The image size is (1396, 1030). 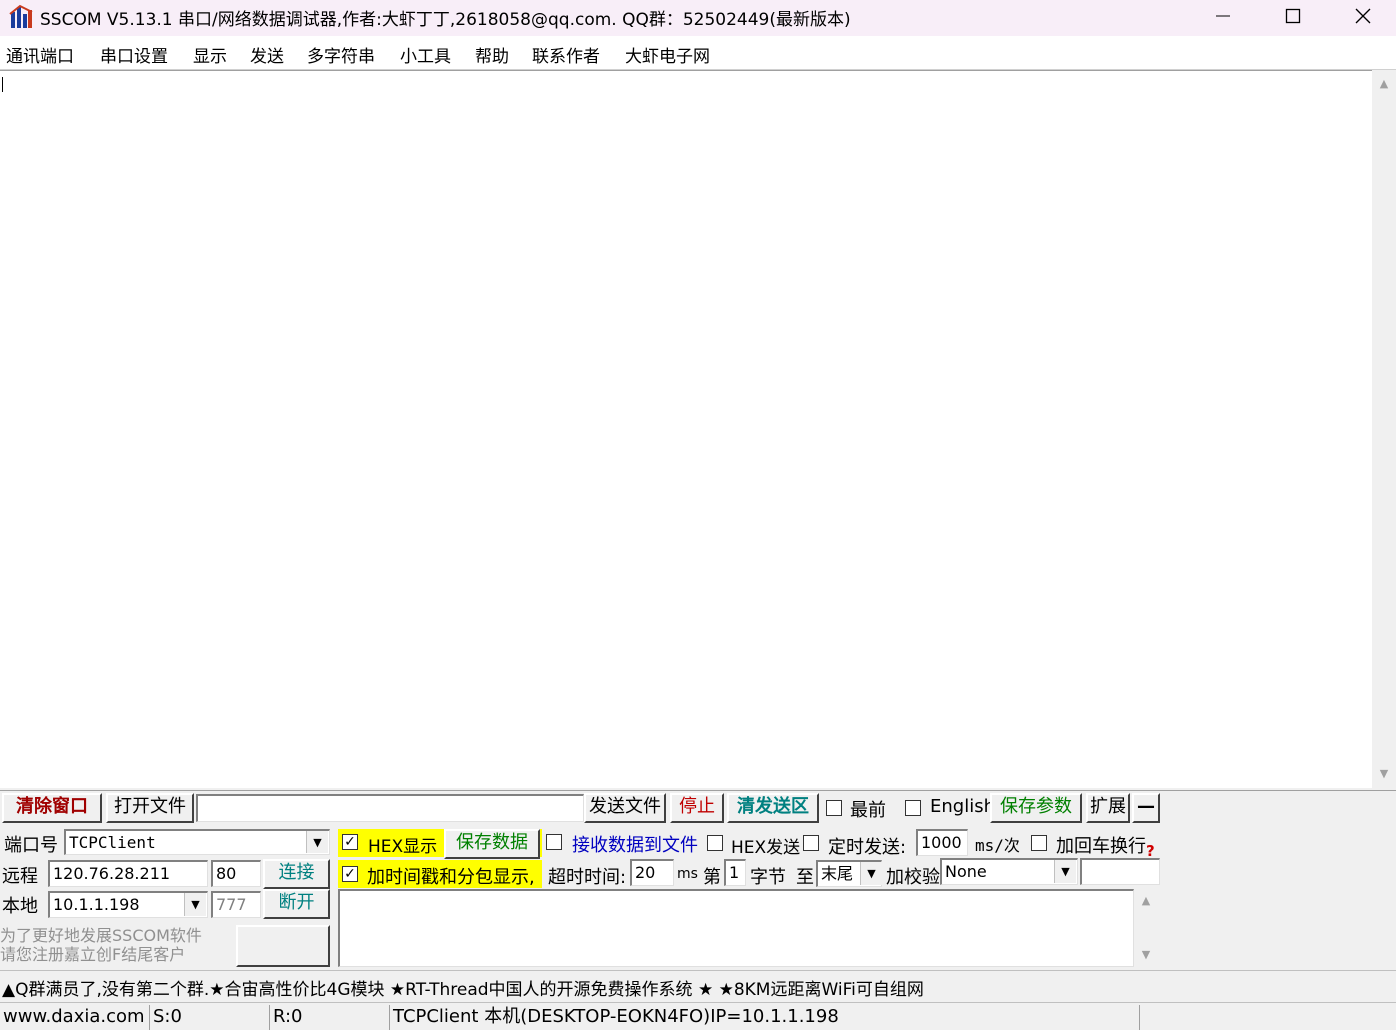 I want to click on save-data-button: 保存数据, so click(x=492, y=844).